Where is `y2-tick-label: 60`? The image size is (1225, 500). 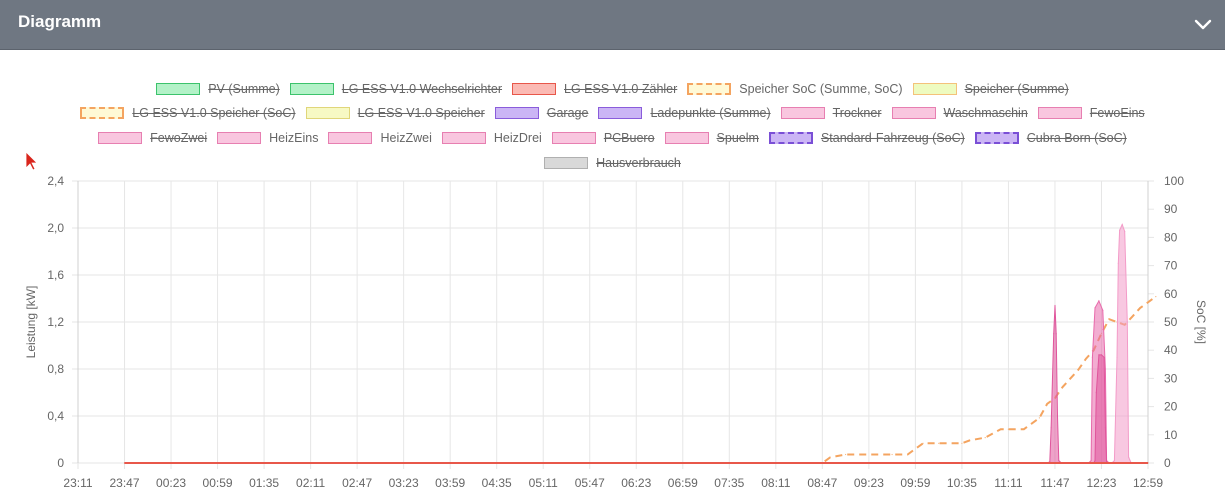
y2-tick-label: 60 is located at coordinates (1171, 294).